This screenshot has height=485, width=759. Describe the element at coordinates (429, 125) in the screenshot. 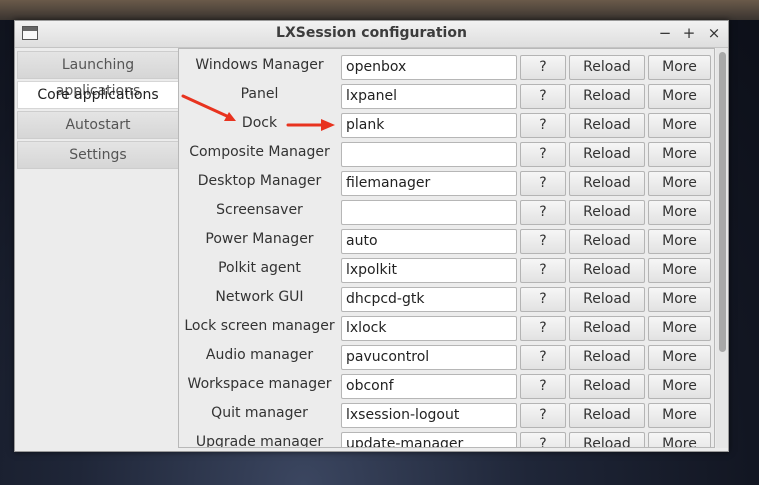

I see `dock-input: plank` at that location.